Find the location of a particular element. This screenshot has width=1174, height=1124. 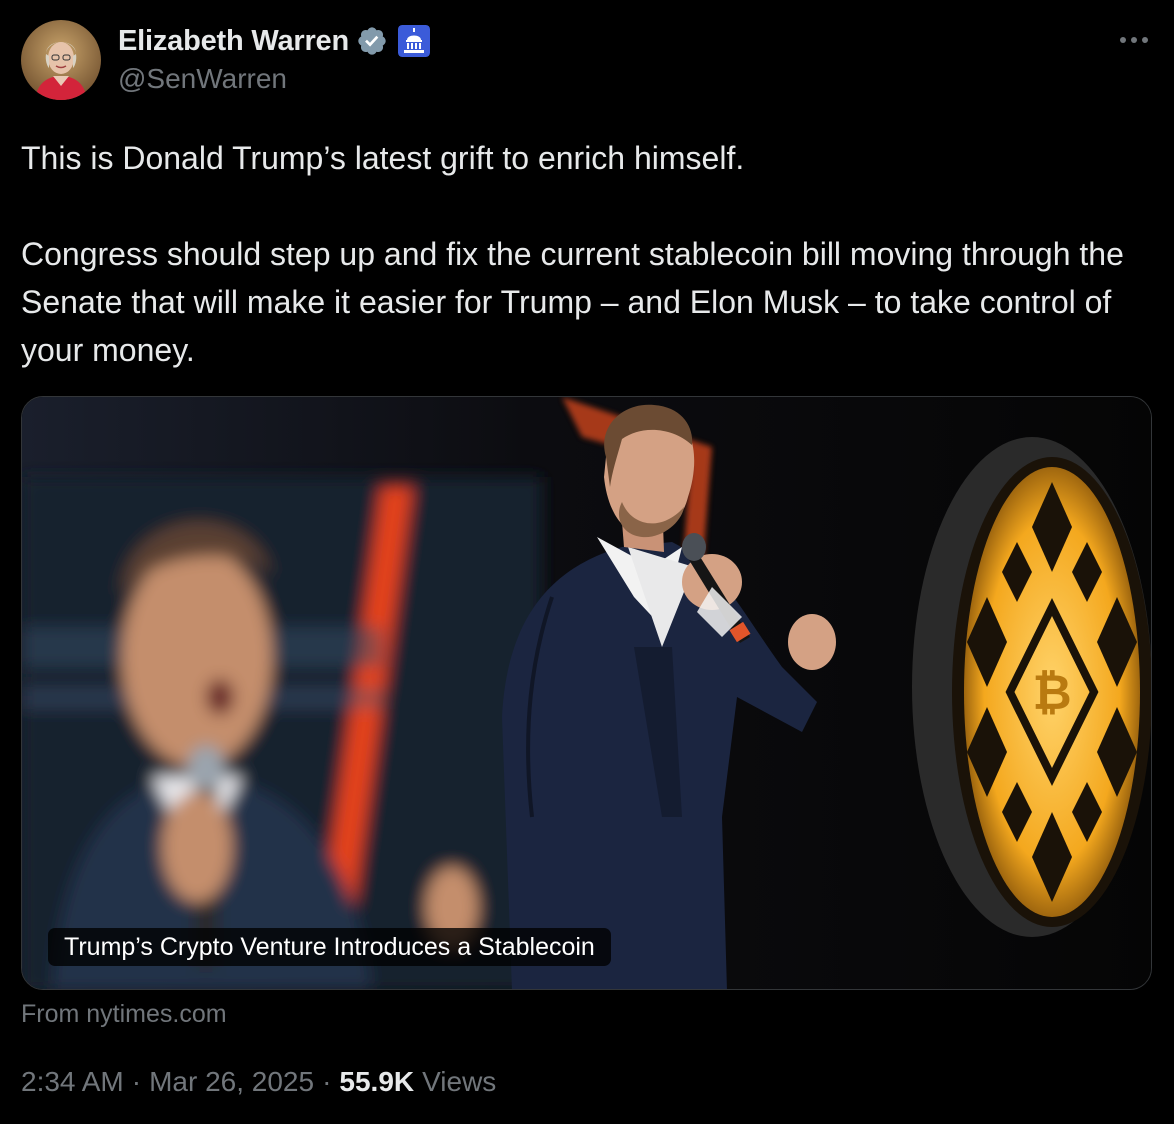

display-name: Elizabeth Warren is located at coordinates (233, 41).